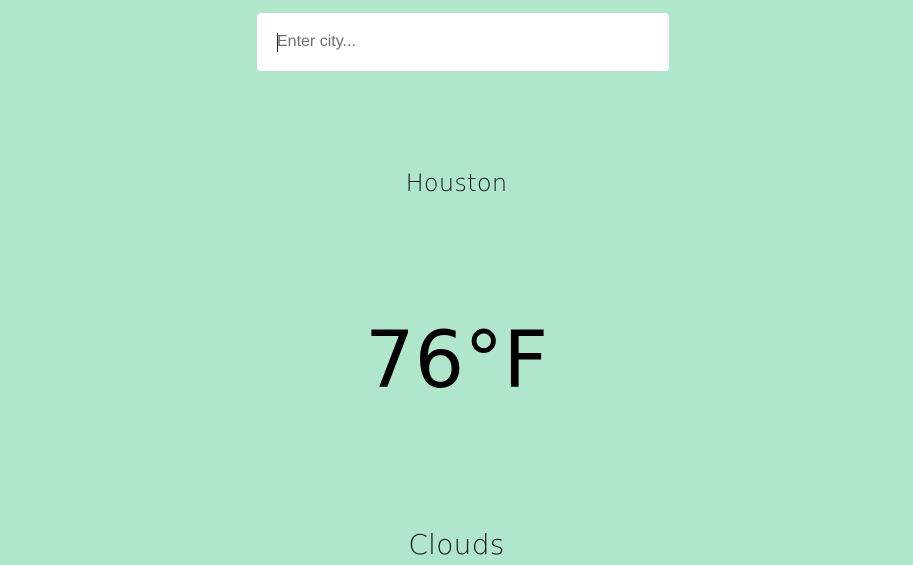 This screenshot has width=913, height=565. What do you see at coordinates (456, 183) in the screenshot?
I see `city-name: Houston` at bounding box center [456, 183].